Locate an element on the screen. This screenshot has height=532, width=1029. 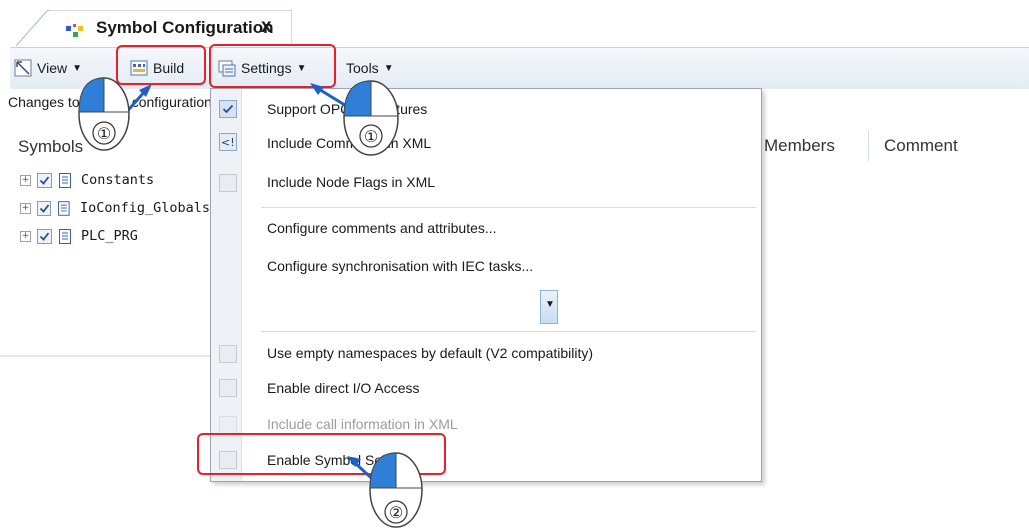
menu-checkbox-checked: <!> is located at coordinates (231, 142).